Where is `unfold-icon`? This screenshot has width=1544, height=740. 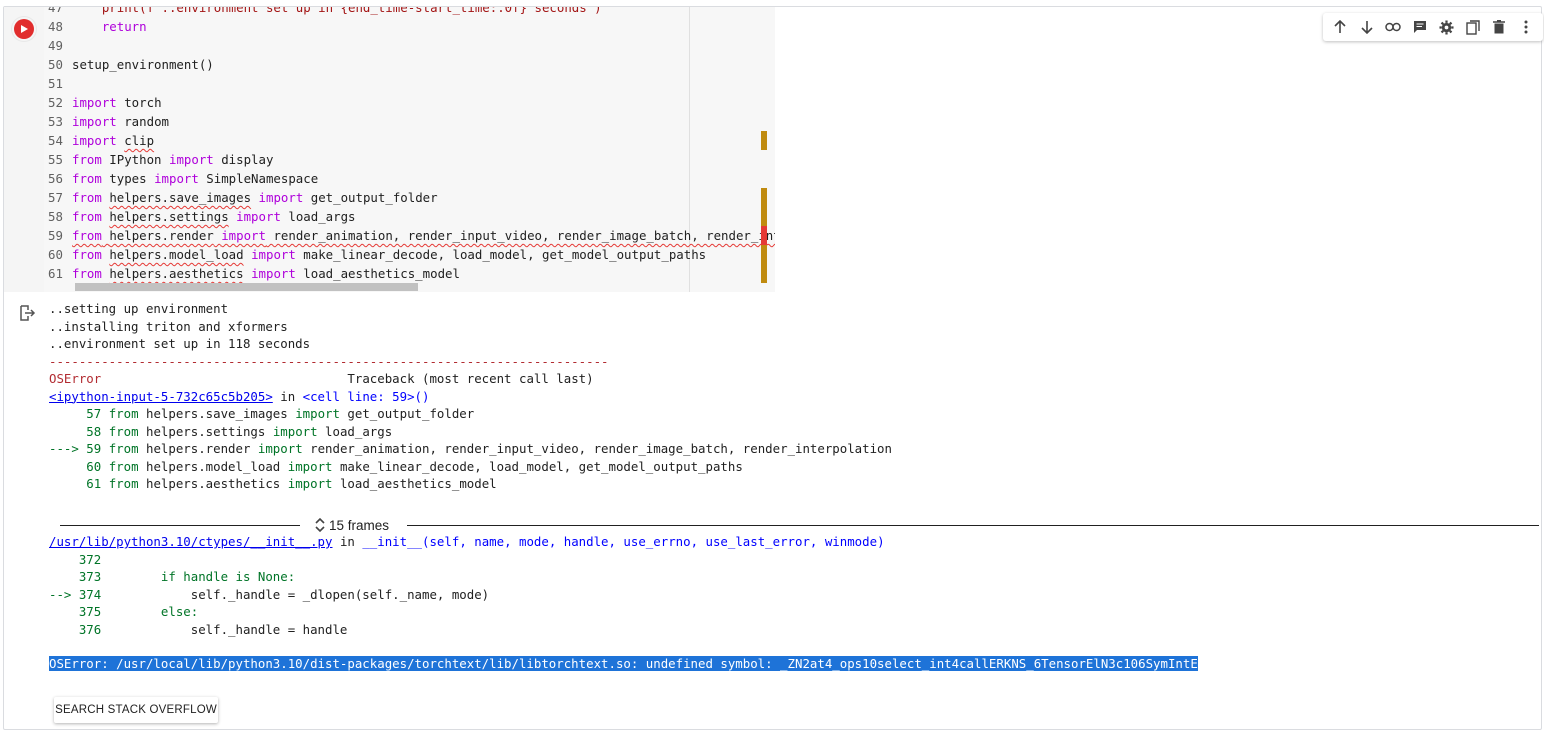
unfold-icon is located at coordinates (320, 525).